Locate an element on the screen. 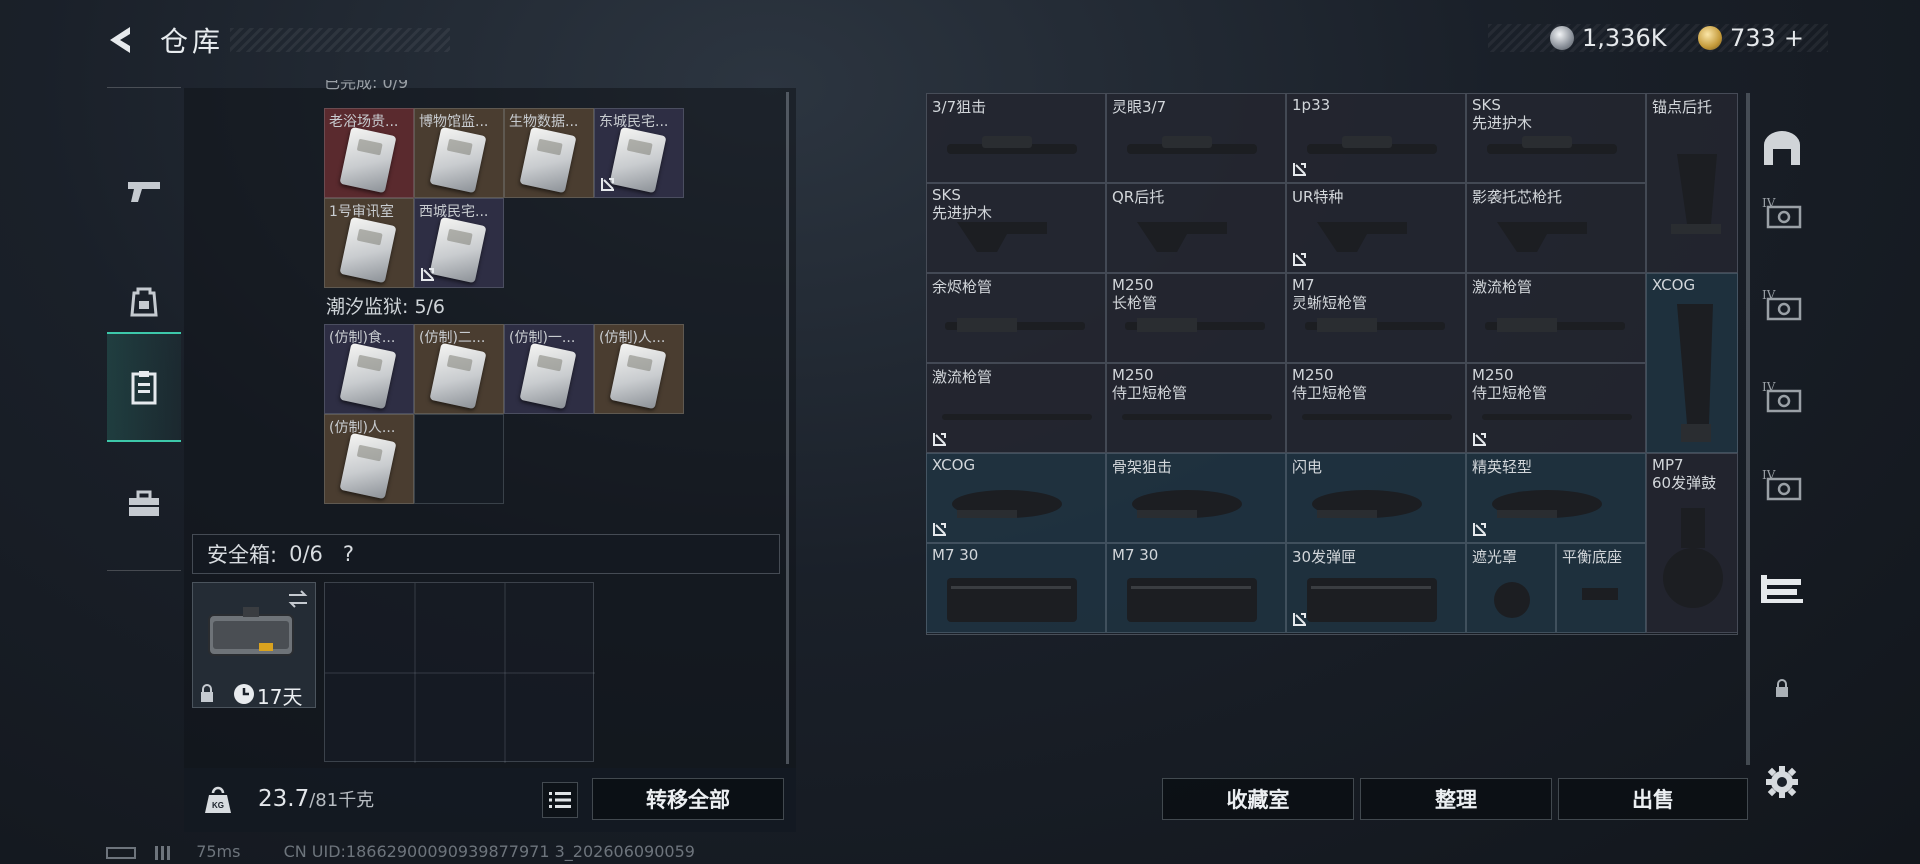 The height and width of the screenshot is (864, 1920). item-name: QR后托 is located at coordinates (1138, 197).